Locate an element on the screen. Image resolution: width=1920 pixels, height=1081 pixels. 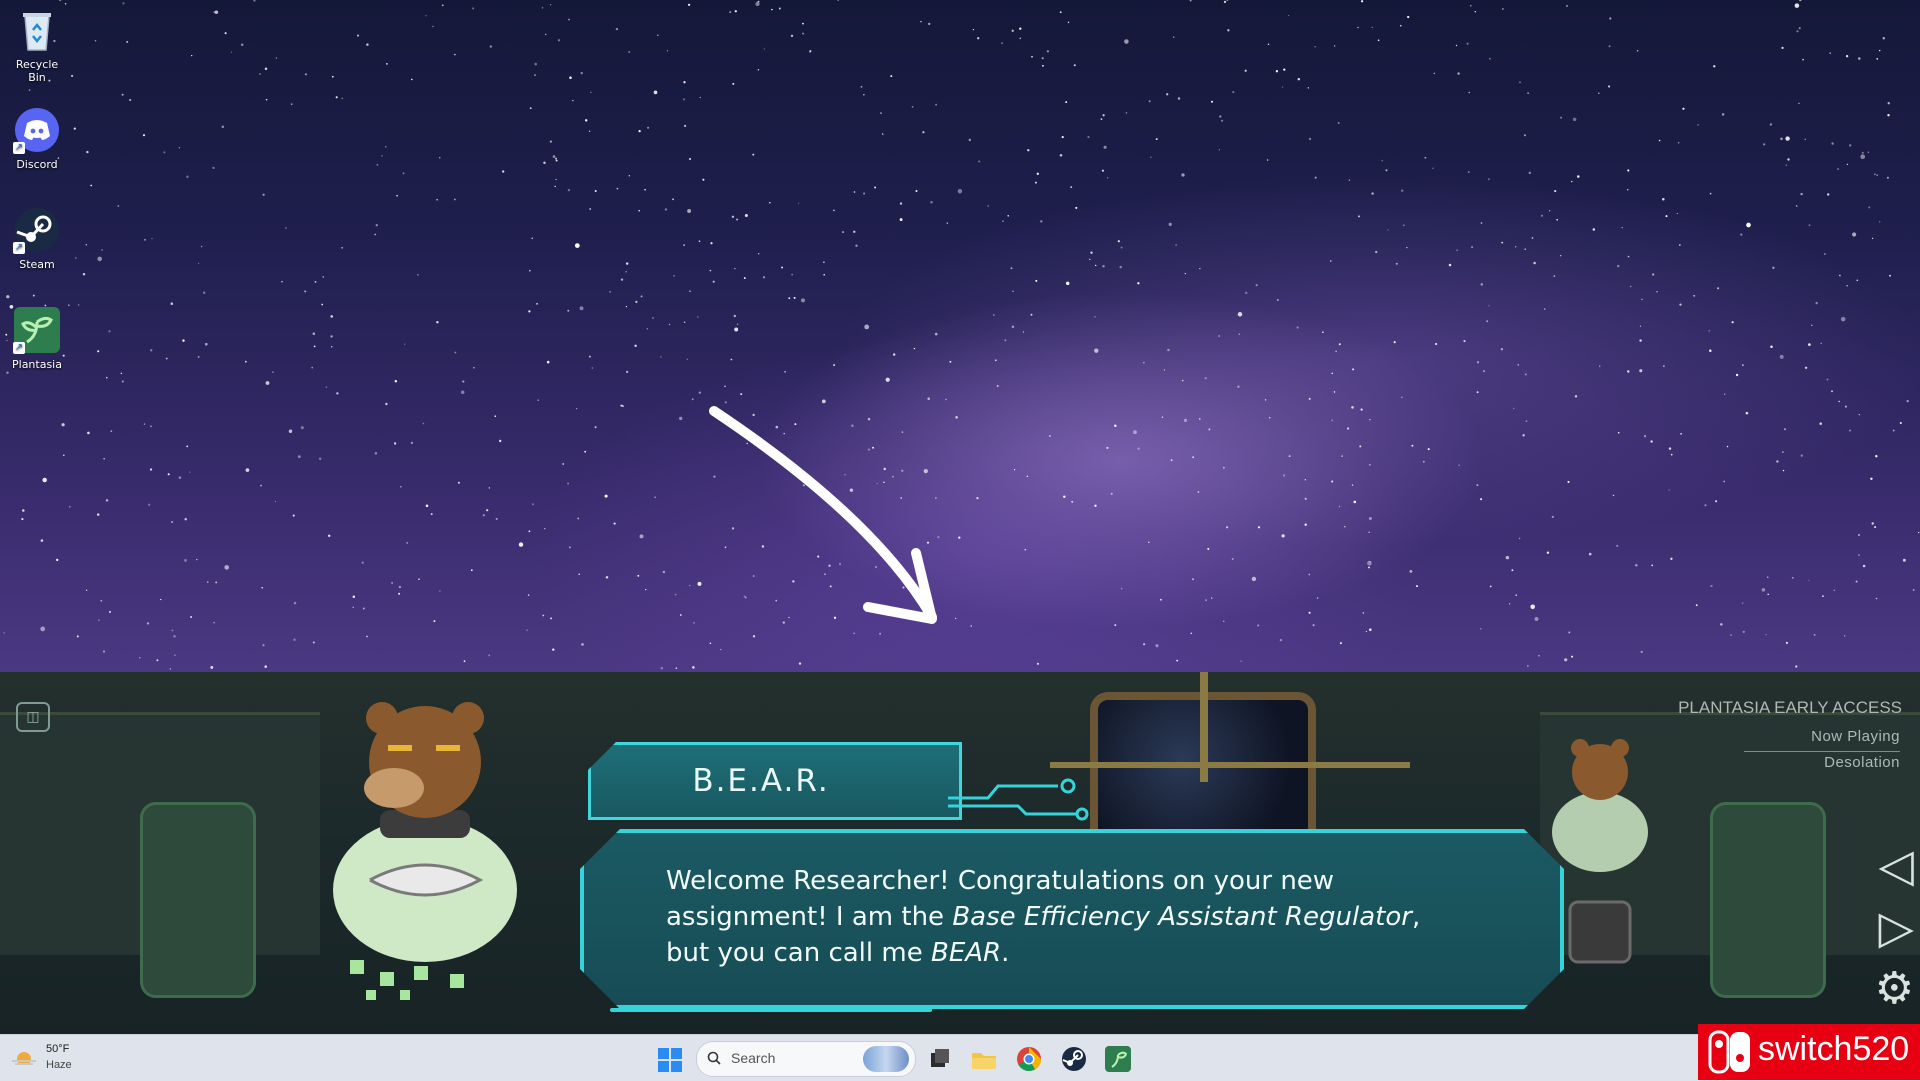
plantasia-icon is located at coordinates (1118, 1059).